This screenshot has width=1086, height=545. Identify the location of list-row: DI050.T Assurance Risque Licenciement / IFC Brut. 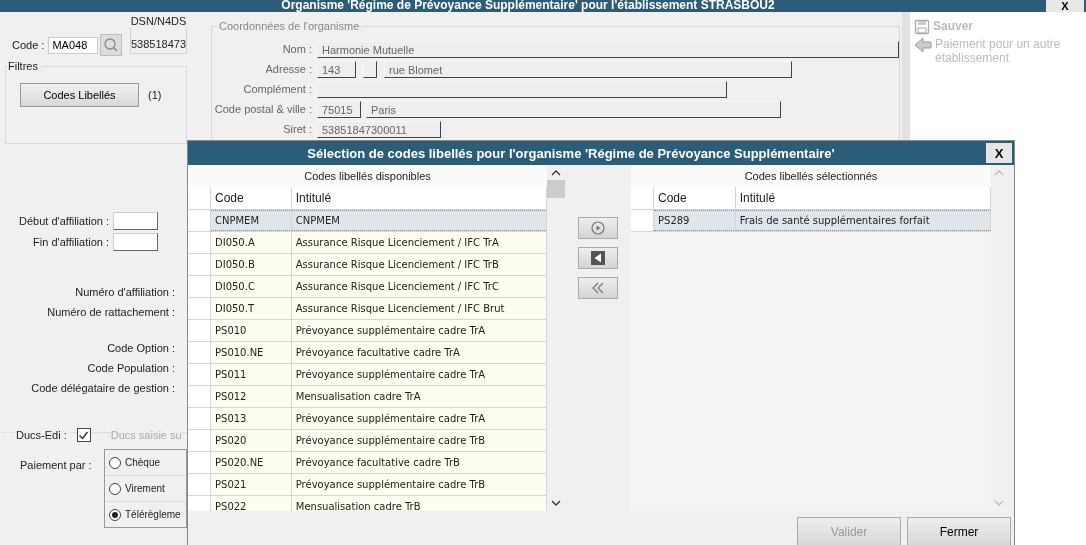
(367, 309).